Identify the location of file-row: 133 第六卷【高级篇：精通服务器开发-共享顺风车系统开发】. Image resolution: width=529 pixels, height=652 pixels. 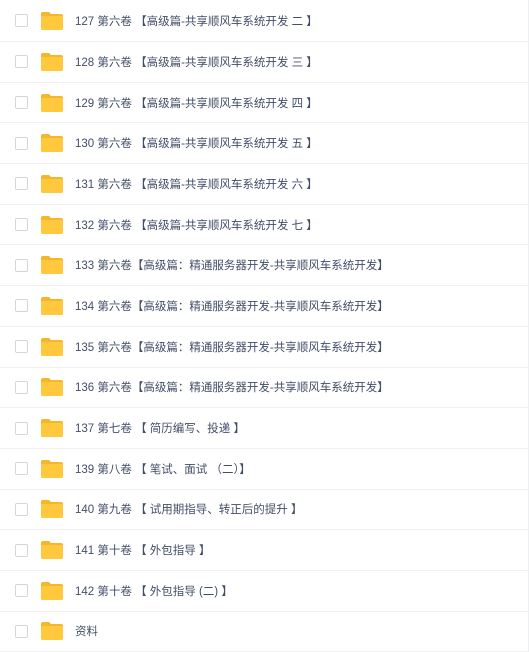
(264, 266).